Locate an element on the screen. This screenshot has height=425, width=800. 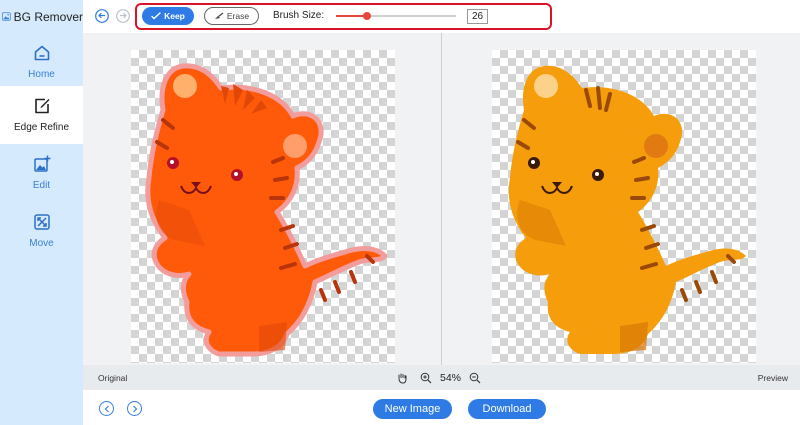
app-title: BG Remover is located at coordinates (41, 16).